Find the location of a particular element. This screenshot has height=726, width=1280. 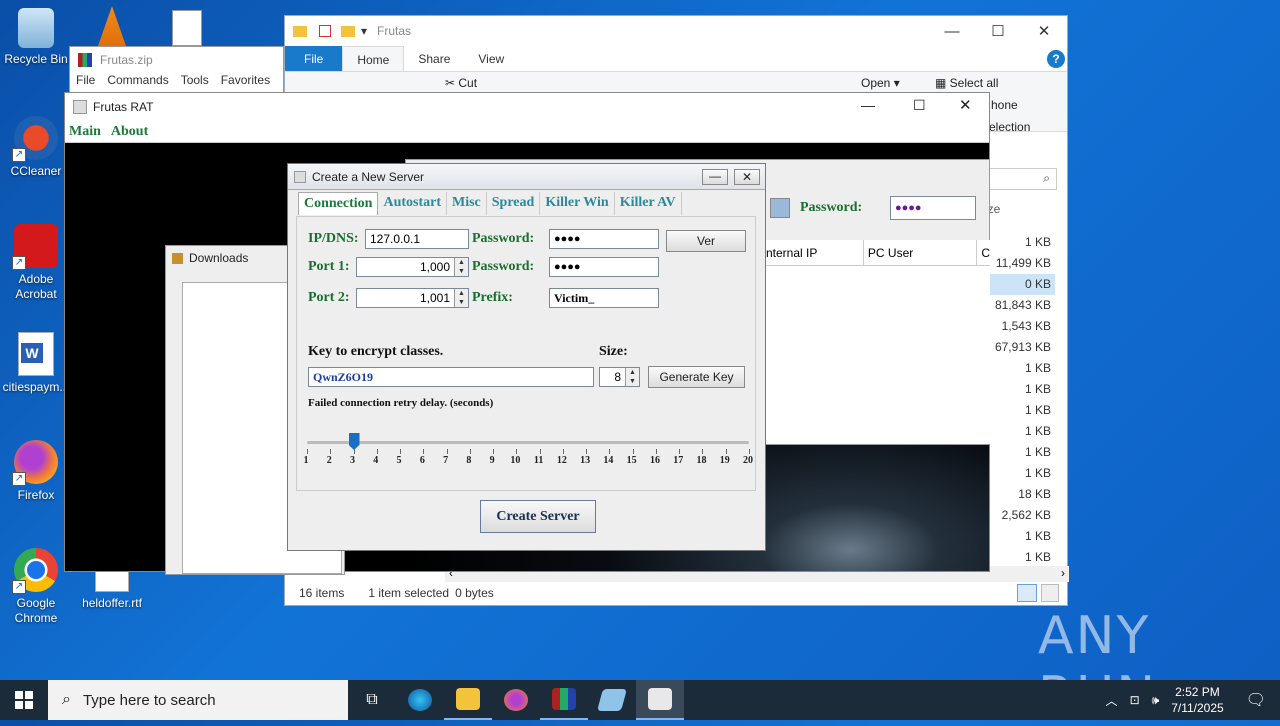

image-file-icon is located at coordinates (187, 28).